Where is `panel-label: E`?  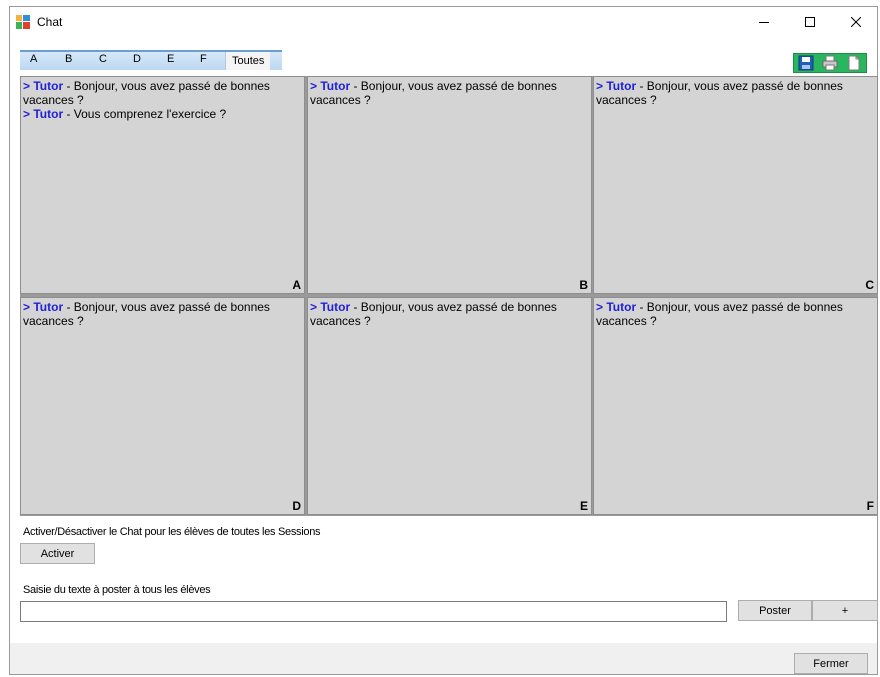
panel-label: E is located at coordinates (583, 506).